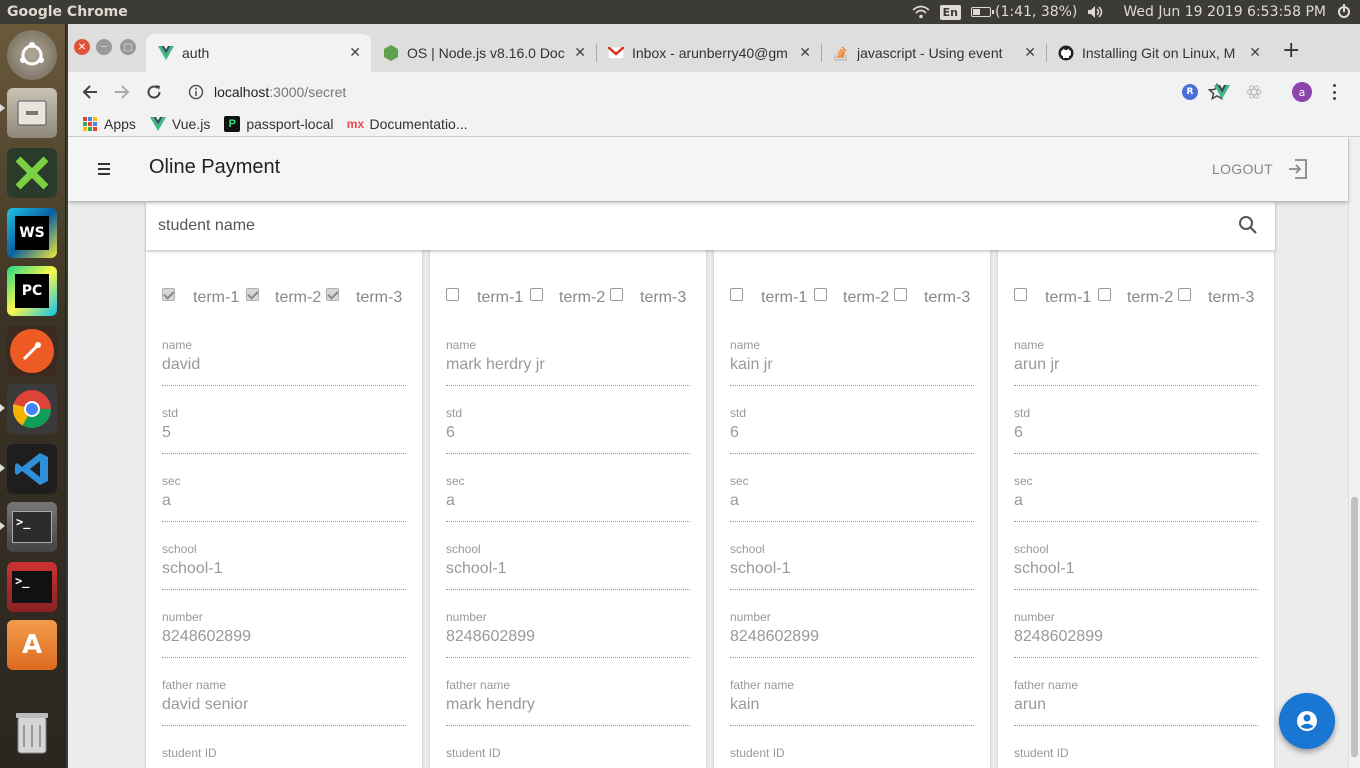  I want to click on ubuntu-dash-icon, so click(32, 55).